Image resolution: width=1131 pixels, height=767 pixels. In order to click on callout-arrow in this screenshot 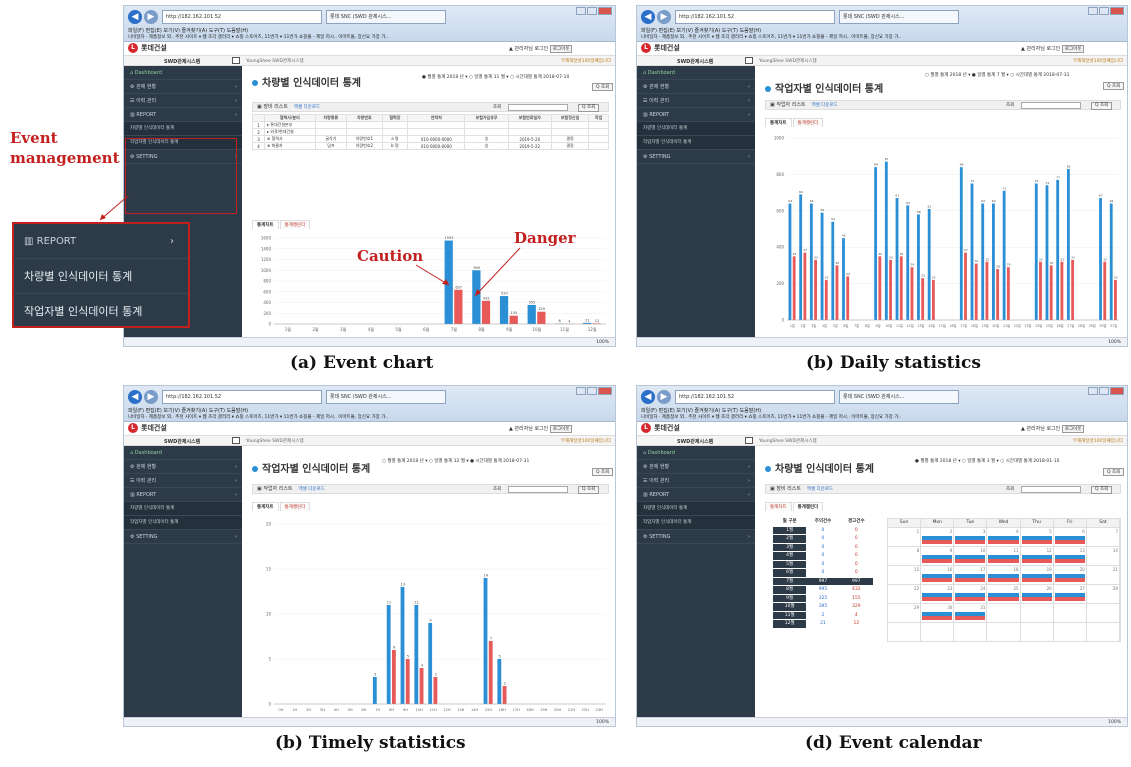, I will do `click(310, 246)`.